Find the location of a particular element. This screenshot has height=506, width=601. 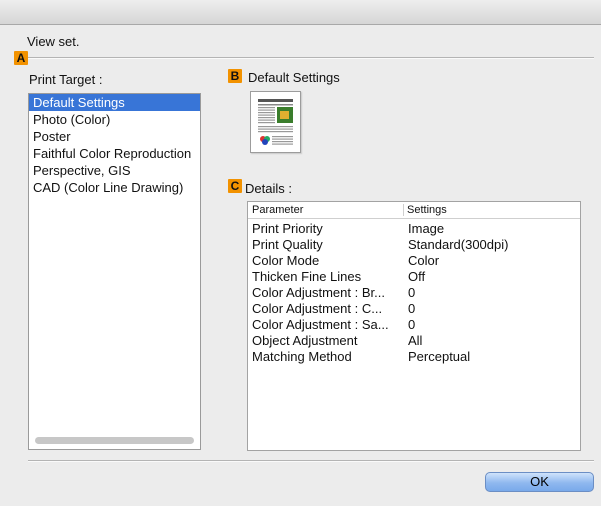

print-target-item: Poster is located at coordinates (114, 136).